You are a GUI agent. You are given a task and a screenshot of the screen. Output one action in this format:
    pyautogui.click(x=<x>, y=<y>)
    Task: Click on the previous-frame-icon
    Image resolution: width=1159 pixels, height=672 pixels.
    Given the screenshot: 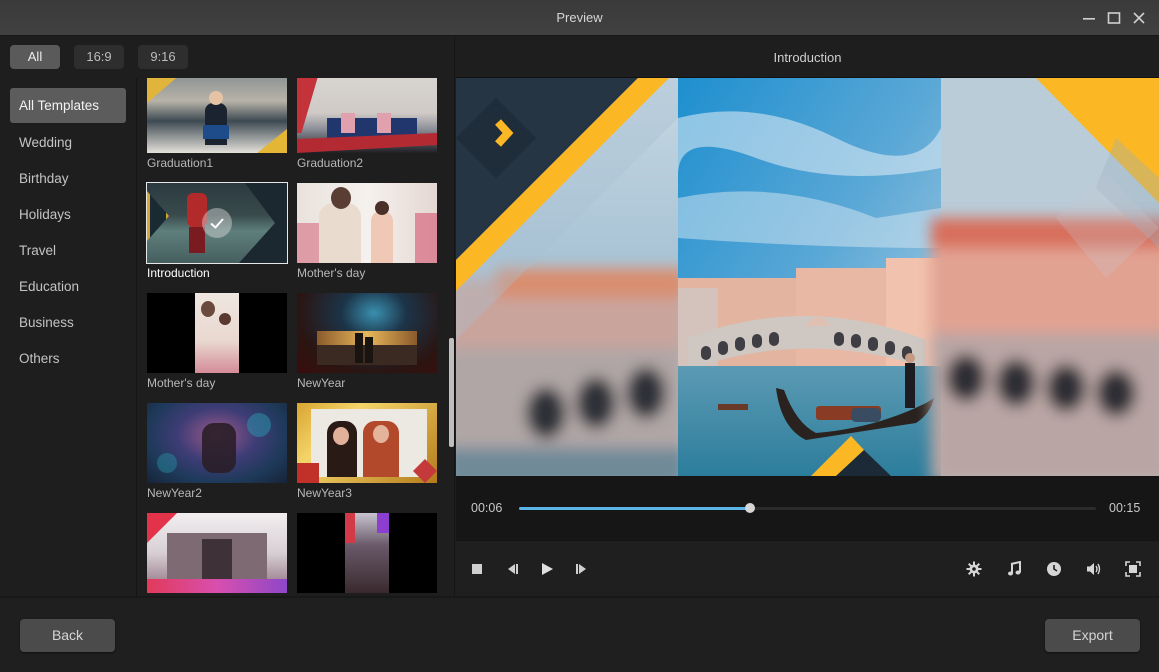 What is the action you would take?
    pyautogui.click(x=513, y=569)
    